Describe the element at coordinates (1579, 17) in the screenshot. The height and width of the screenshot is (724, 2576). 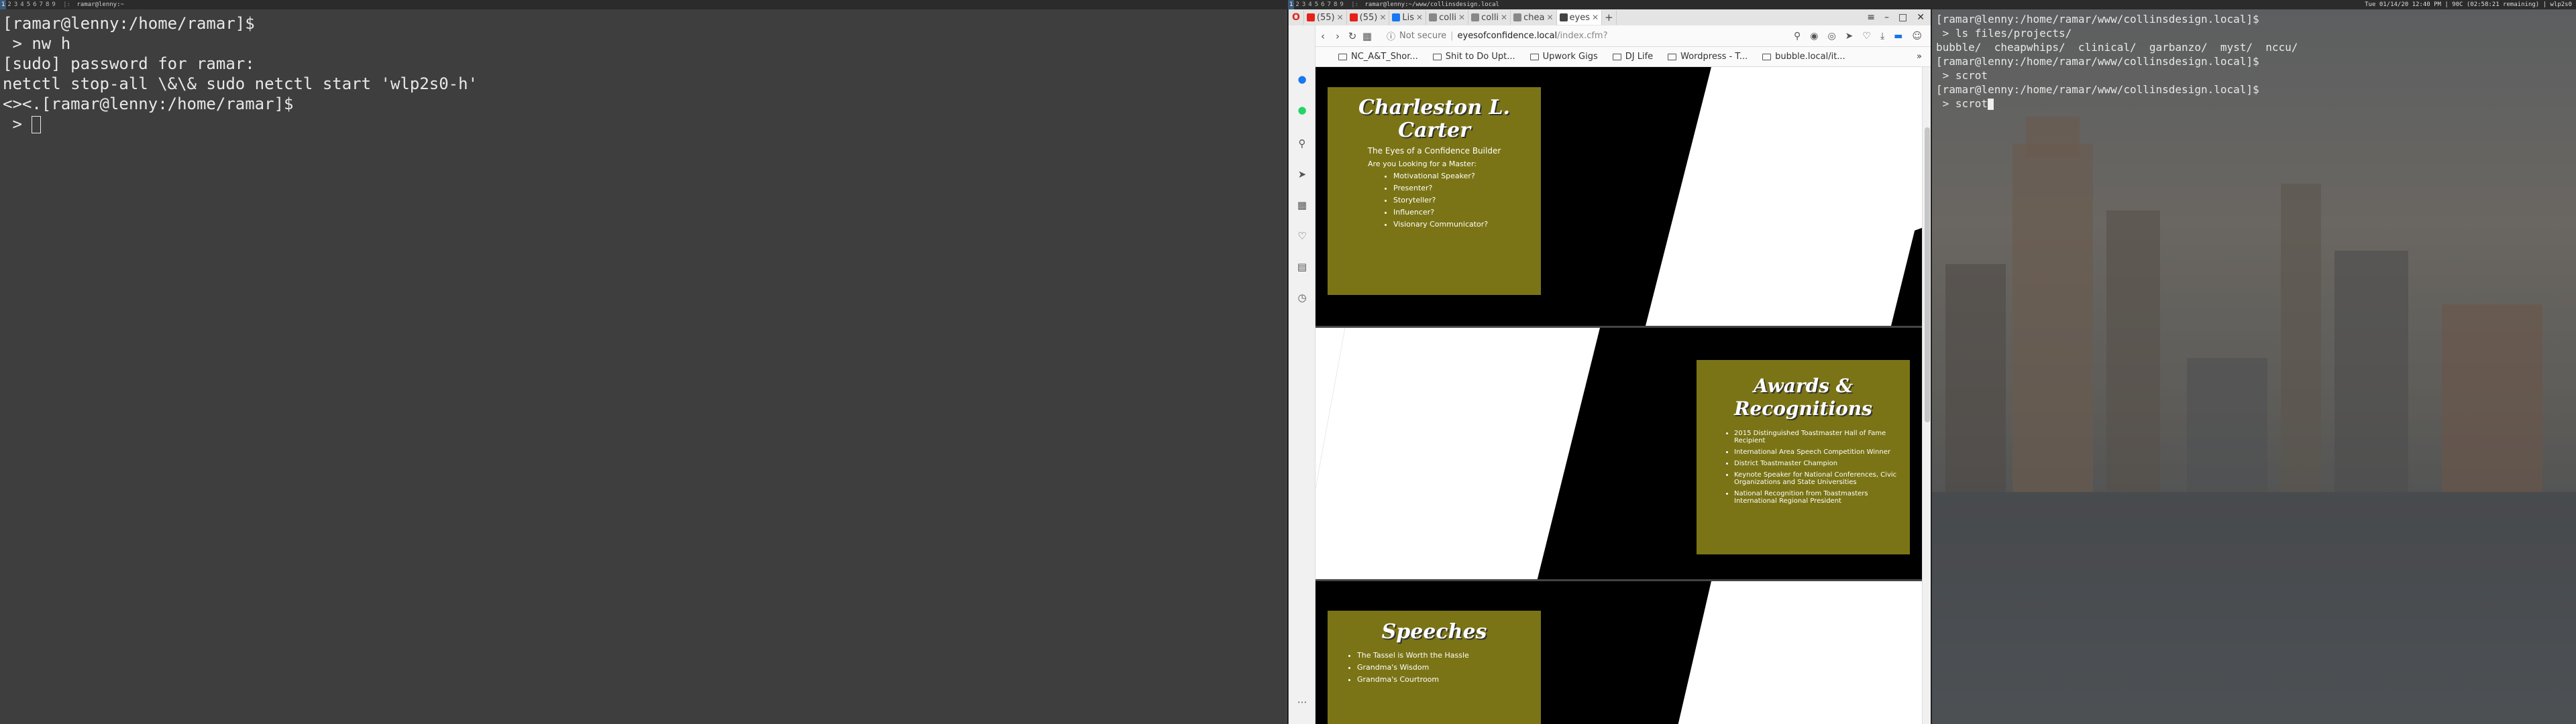
I see `tab-7: eyes ✕` at that location.